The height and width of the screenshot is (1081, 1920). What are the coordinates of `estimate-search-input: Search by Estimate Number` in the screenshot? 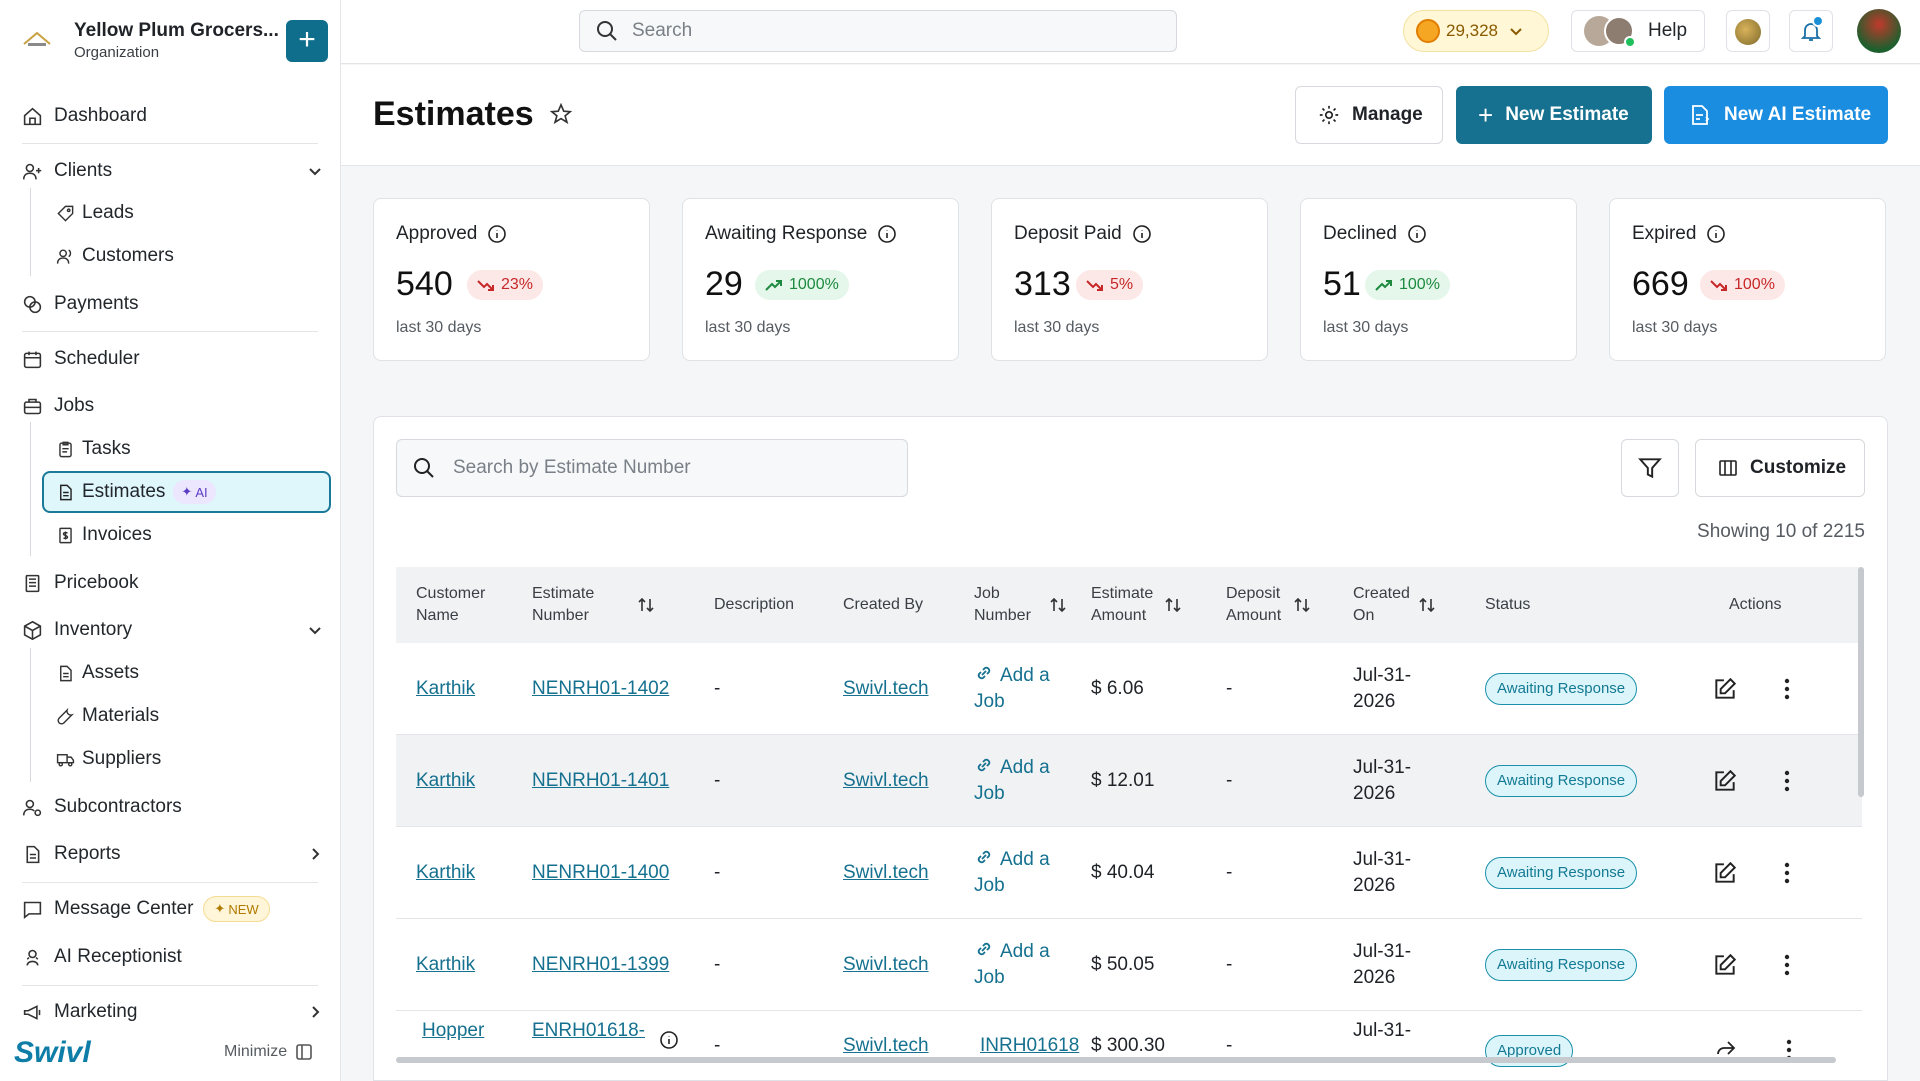 It's located at (652, 468).